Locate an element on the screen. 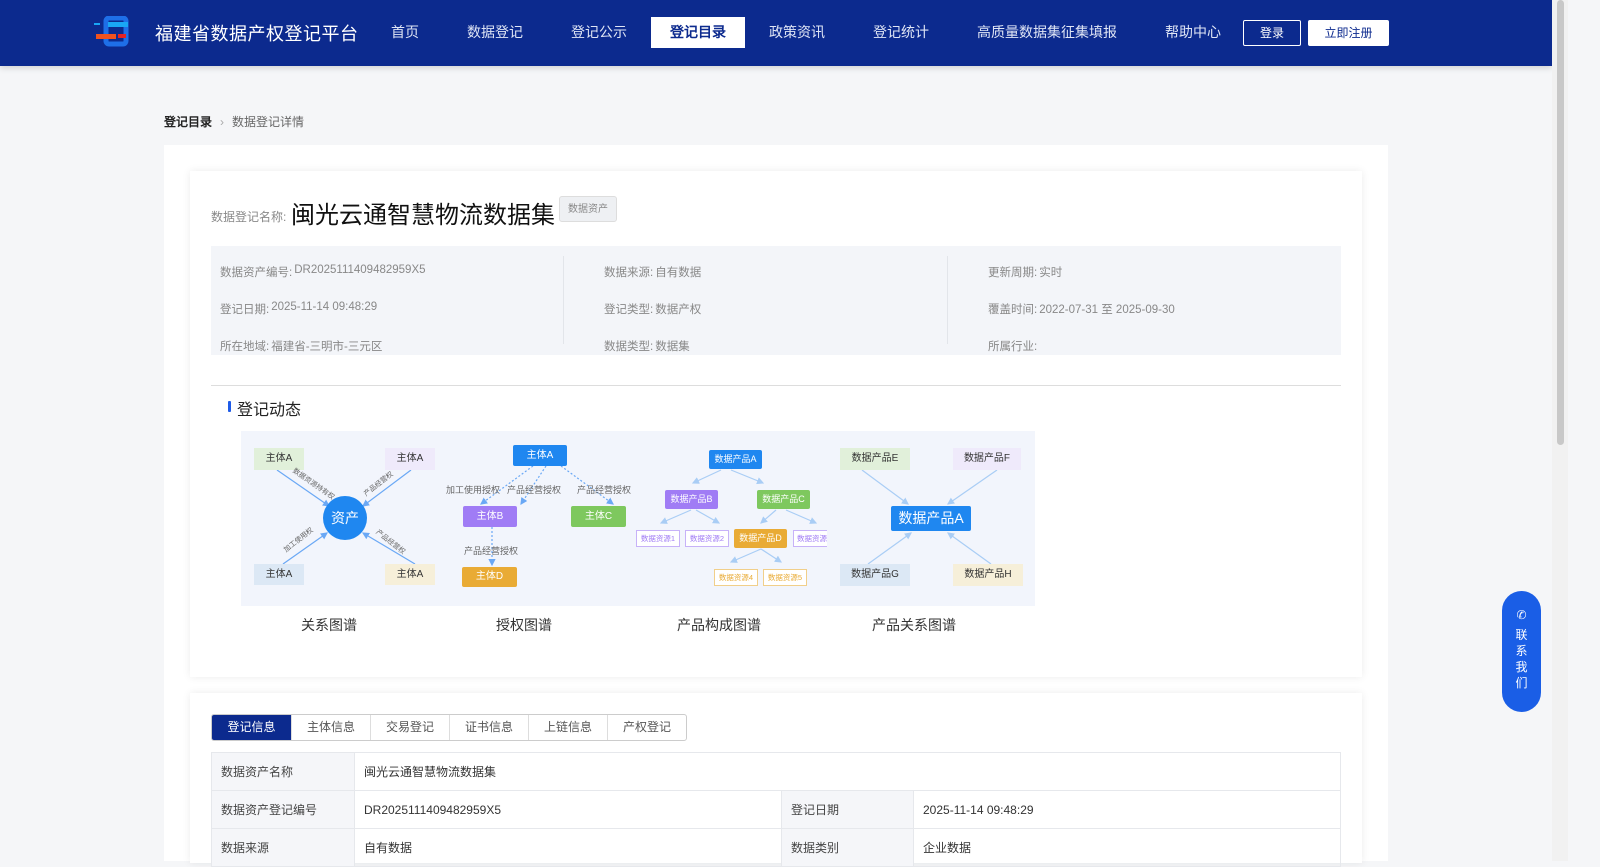 The width and height of the screenshot is (1600, 867). info-label: 数据来源: is located at coordinates (629, 273).